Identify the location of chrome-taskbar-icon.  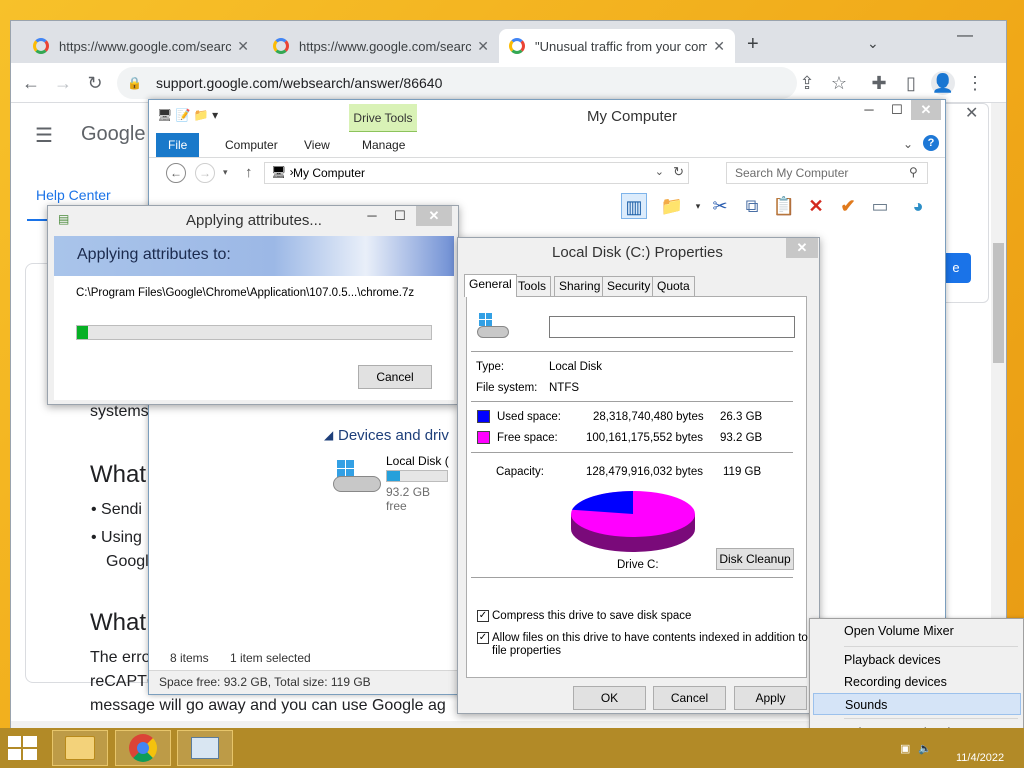
(143, 748).